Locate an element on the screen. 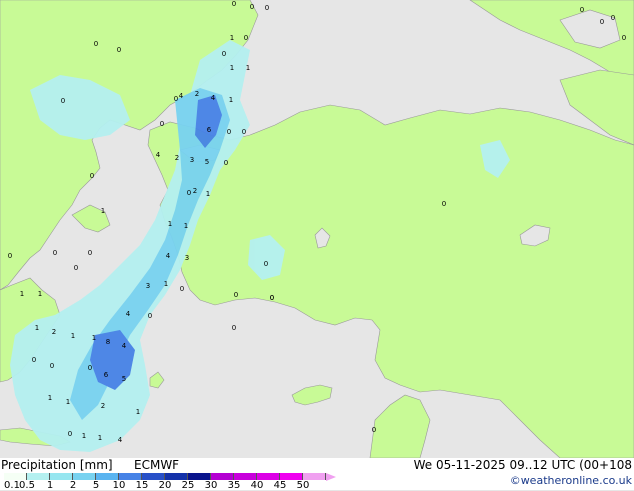 The image size is (634, 491). legend-tick-label: 25 is located at coordinates (188, 485).